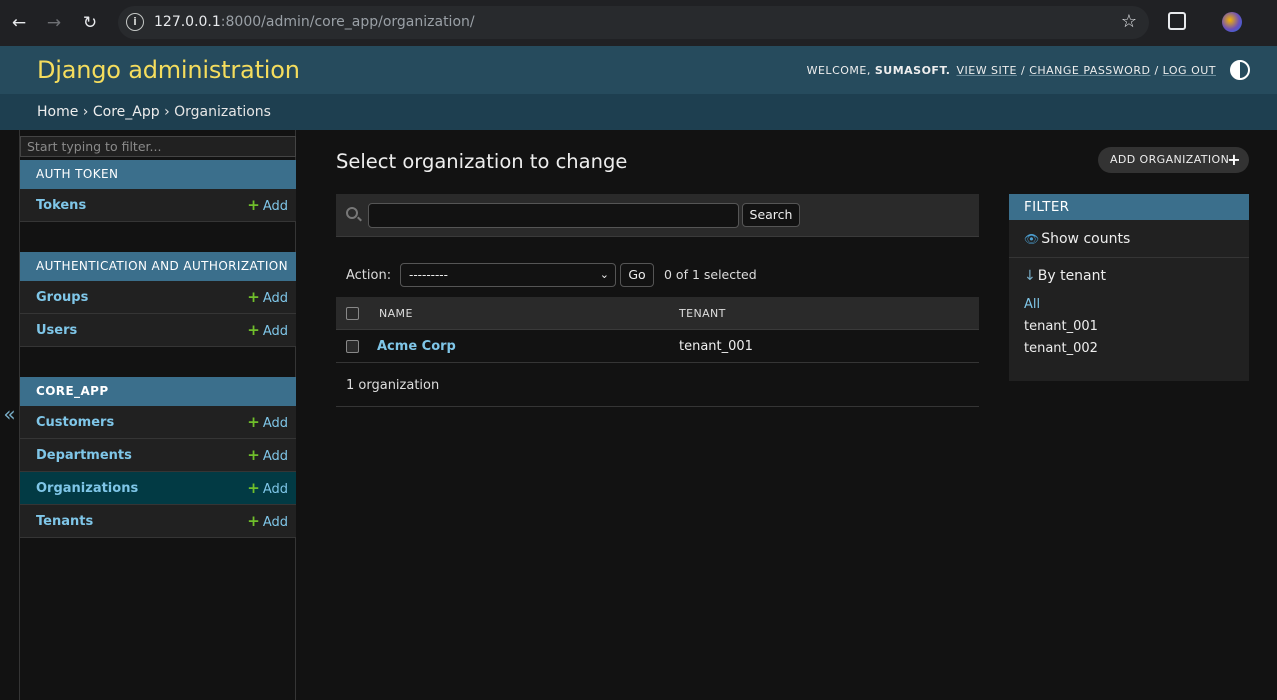  Describe the element at coordinates (1240, 70) in the screenshot. I see `theme-toggle-icon` at that location.